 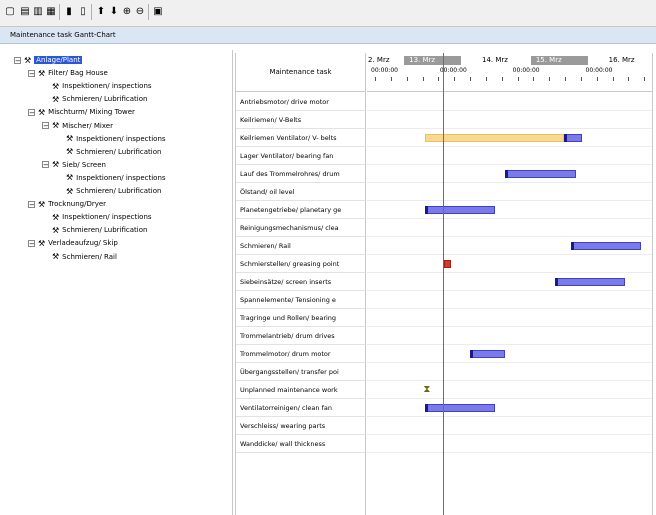 What do you see at coordinates (74, 165) in the screenshot?
I see `tree-node: − ⚒ Sieb/ Screen` at bounding box center [74, 165].